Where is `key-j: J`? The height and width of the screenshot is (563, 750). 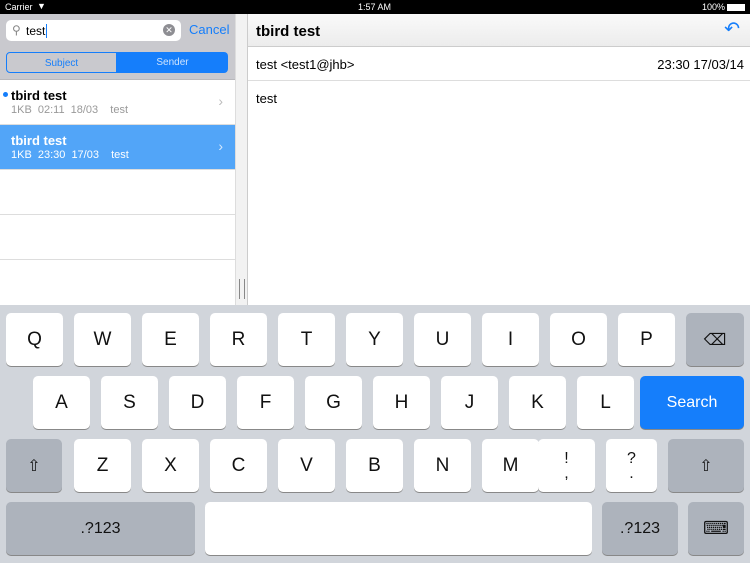
key-j: J is located at coordinates (469, 402).